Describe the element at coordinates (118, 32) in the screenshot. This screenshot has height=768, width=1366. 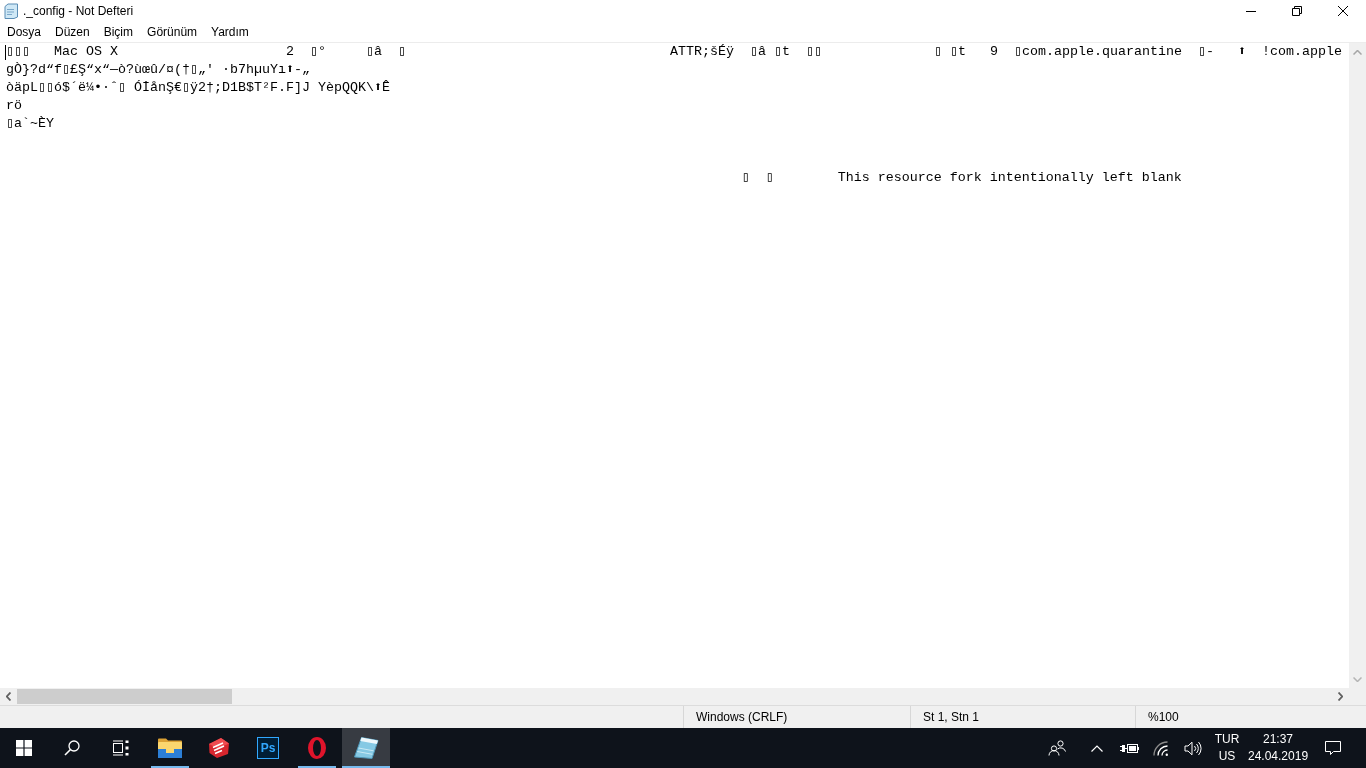
I see `menu-item: Biçim` at that location.